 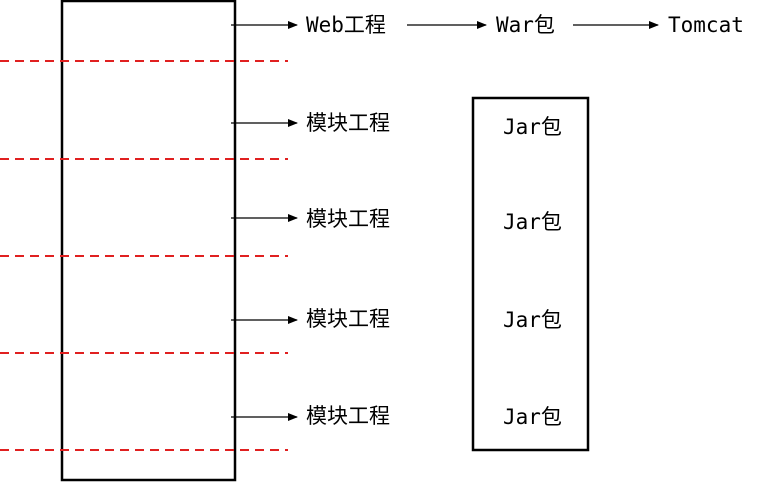 What do you see at coordinates (530, 274) in the screenshot?
I see `jar-box` at bounding box center [530, 274].